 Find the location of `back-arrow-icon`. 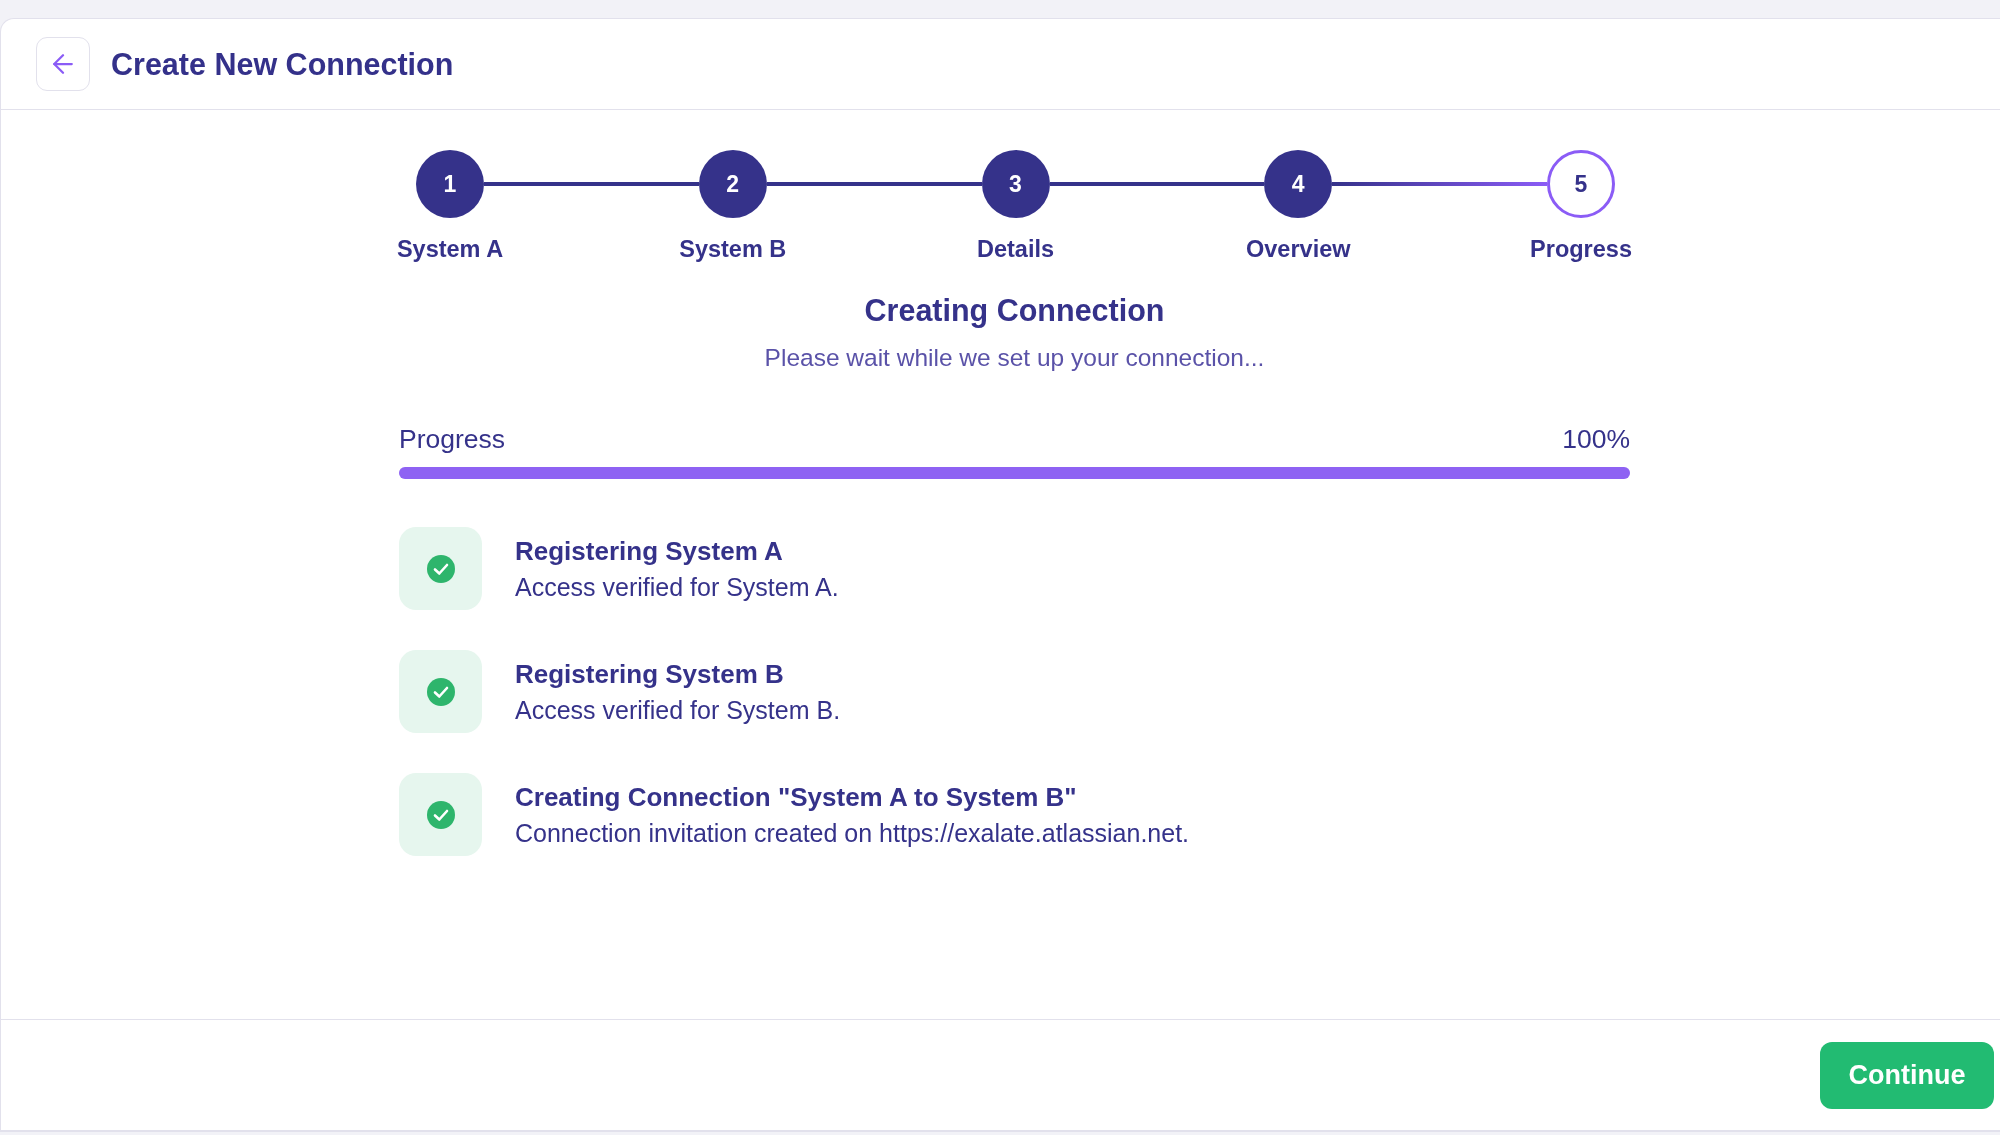

back-arrow-icon is located at coordinates (63, 64).